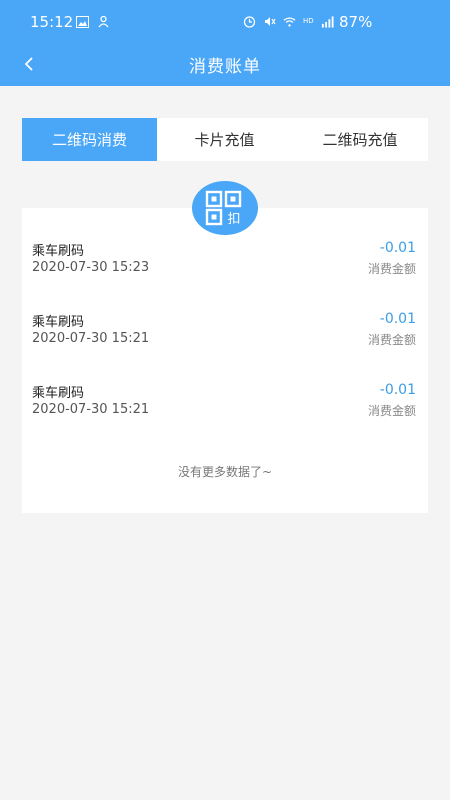  I want to click on qrcode-deduct-badge: 扣, so click(225, 208).